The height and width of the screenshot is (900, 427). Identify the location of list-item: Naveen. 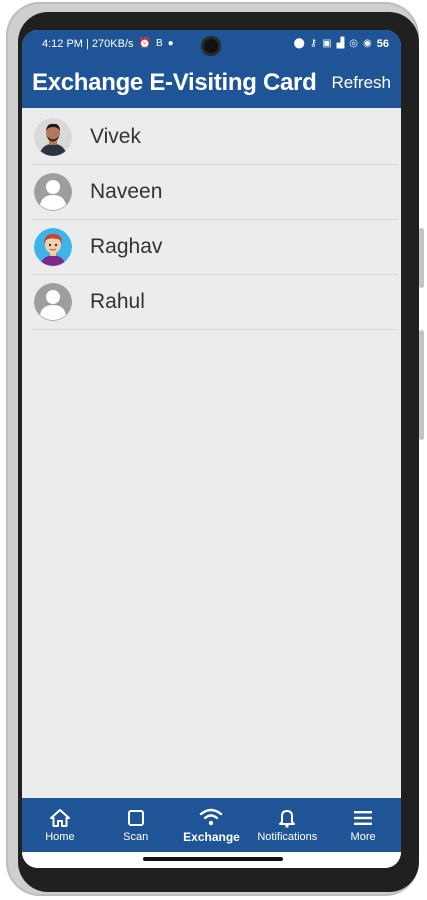
(215, 192).